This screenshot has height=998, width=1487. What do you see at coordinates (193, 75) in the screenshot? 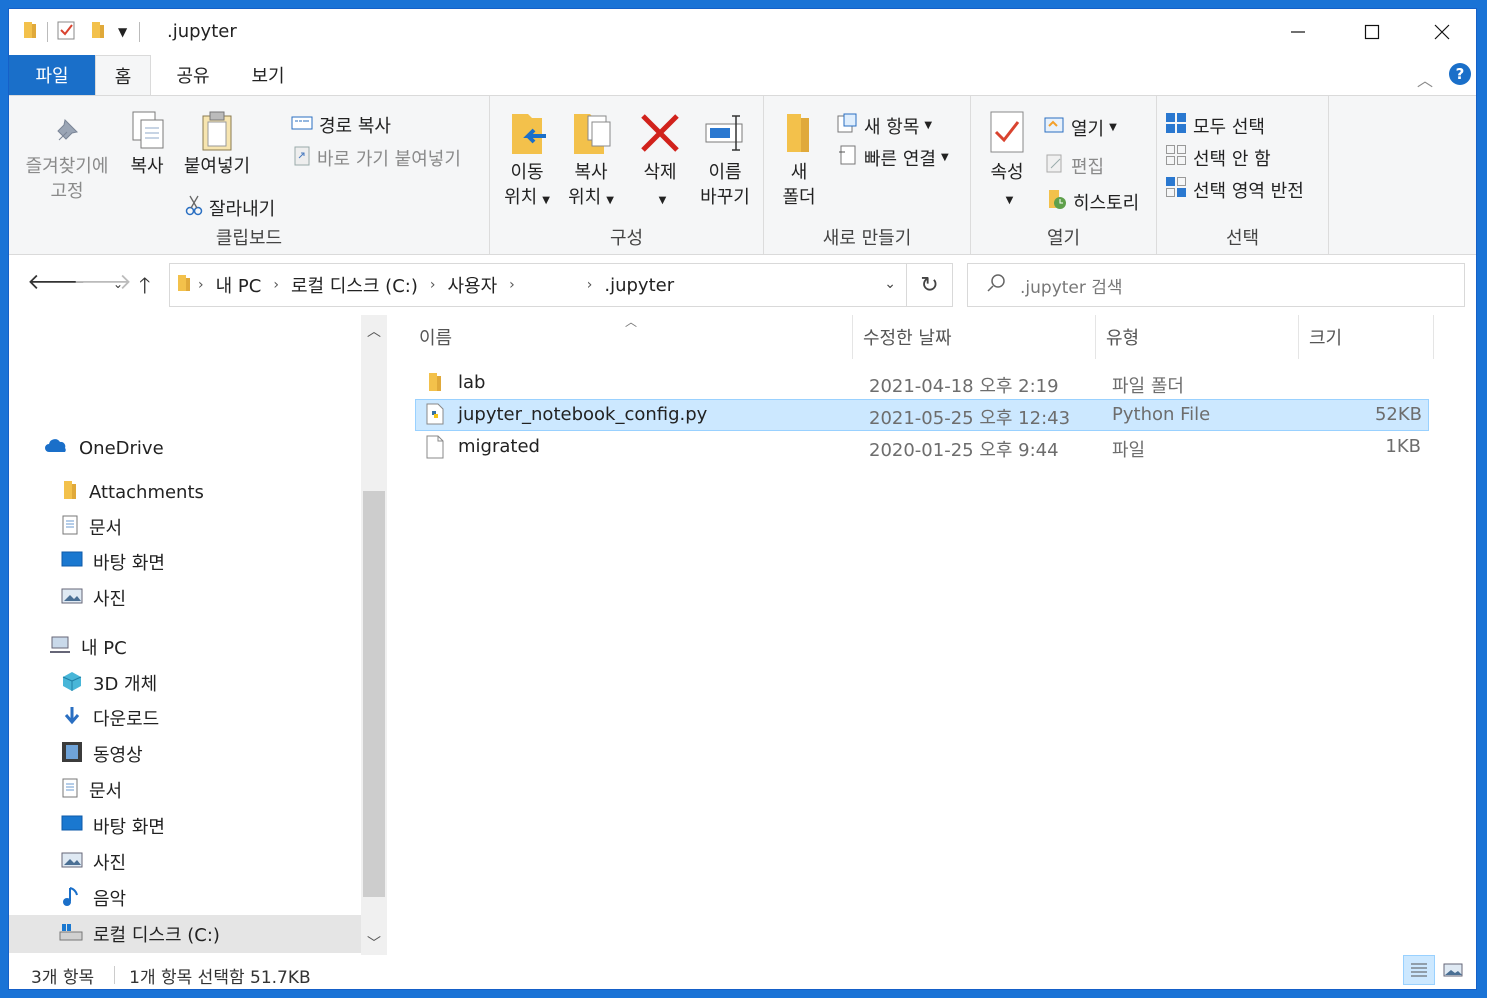
I see `tab-share: 공유` at bounding box center [193, 75].